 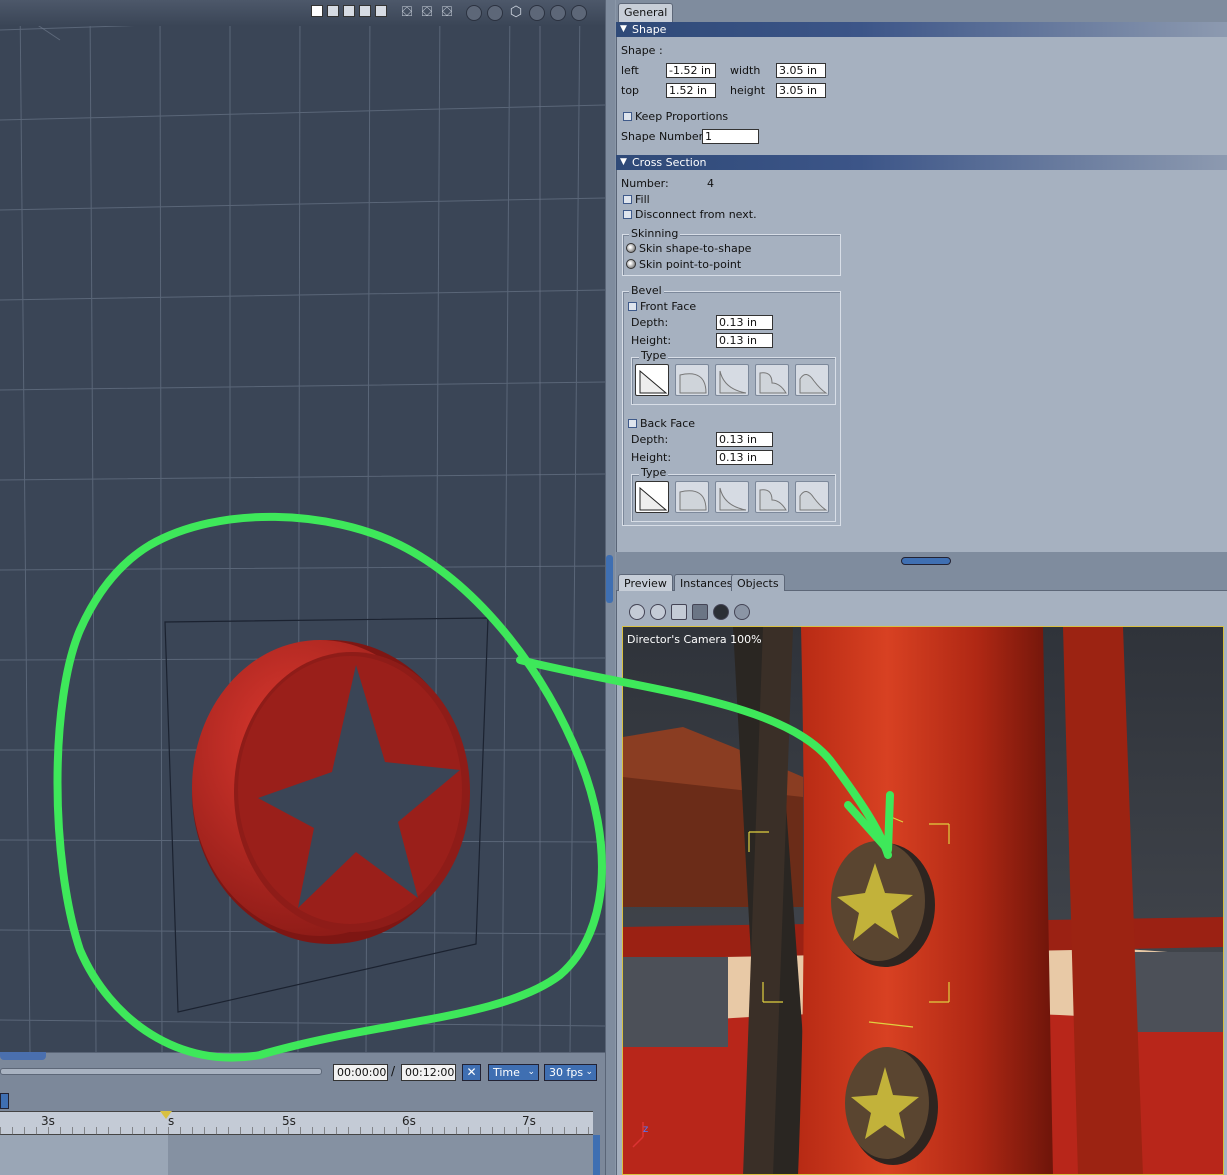 What do you see at coordinates (289, 1121) in the screenshot?
I see `tick-label: 5s` at bounding box center [289, 1121].